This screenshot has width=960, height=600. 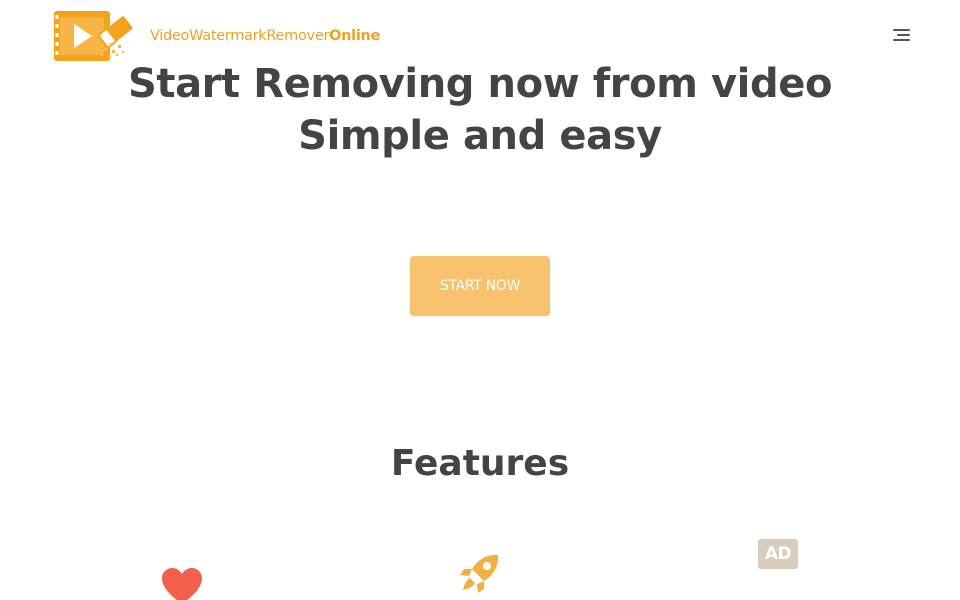 What do you see at coordinates (479, 573) in the screenshot?
I see `rocket-icon` at bounding box center [479, 573].